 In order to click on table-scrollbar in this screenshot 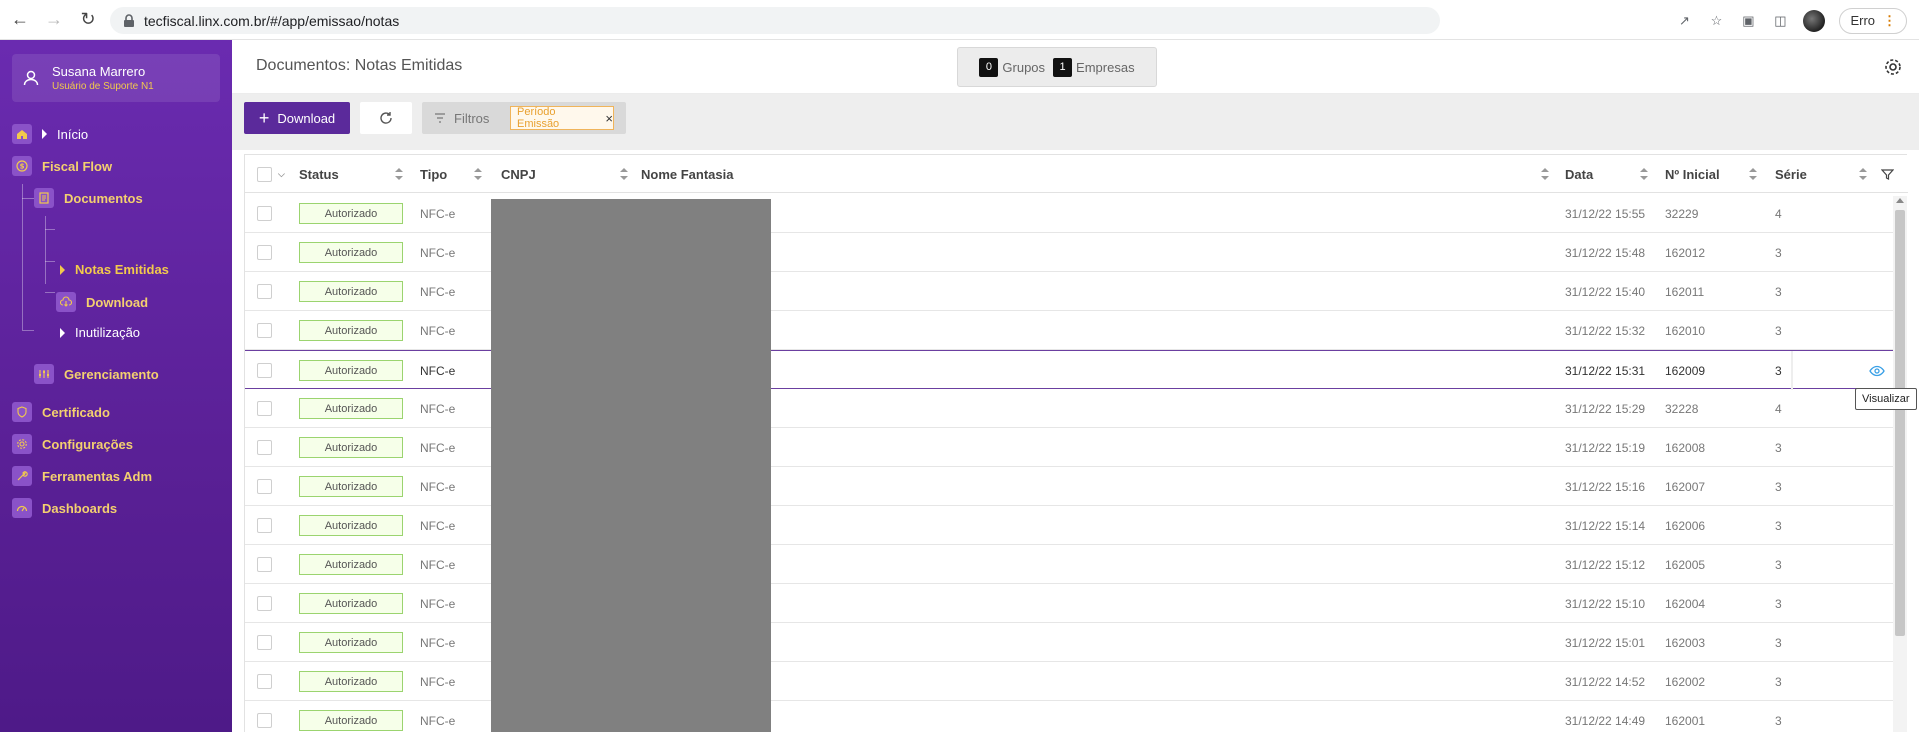, I will do `click(1900, 464)`.